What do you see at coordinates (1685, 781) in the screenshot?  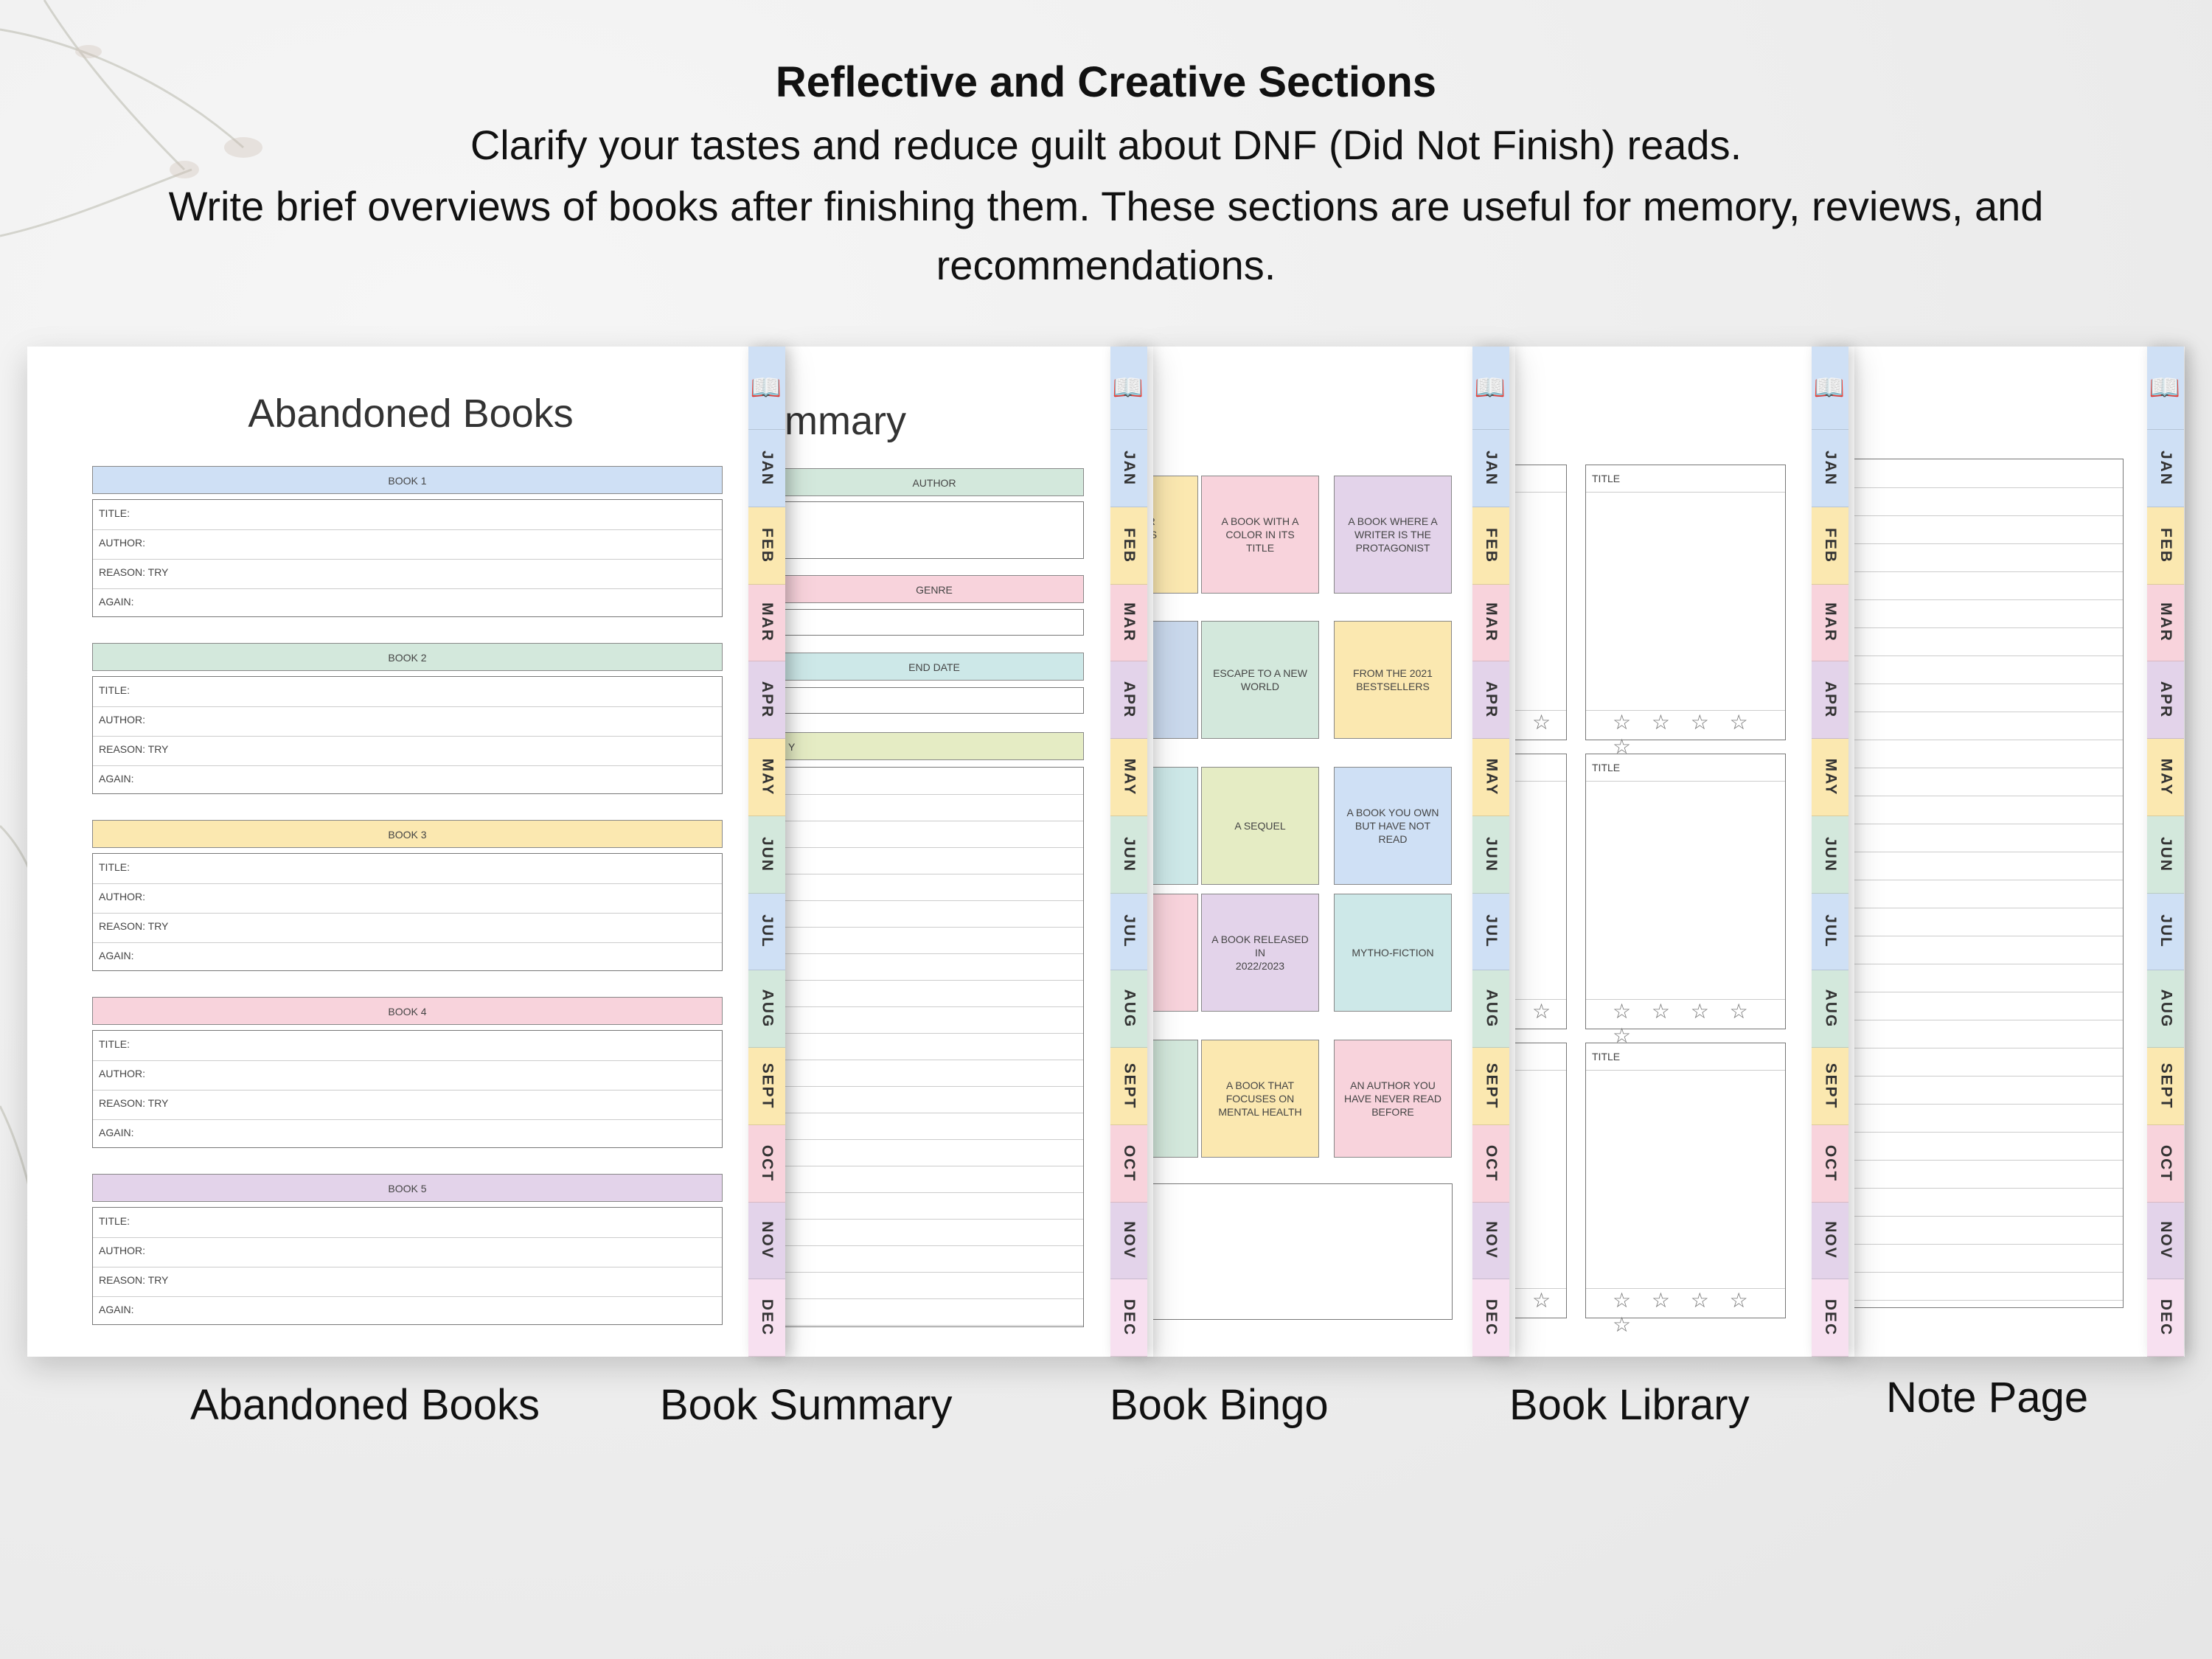 I see `card-divider` at bounding box center [1685, 781].